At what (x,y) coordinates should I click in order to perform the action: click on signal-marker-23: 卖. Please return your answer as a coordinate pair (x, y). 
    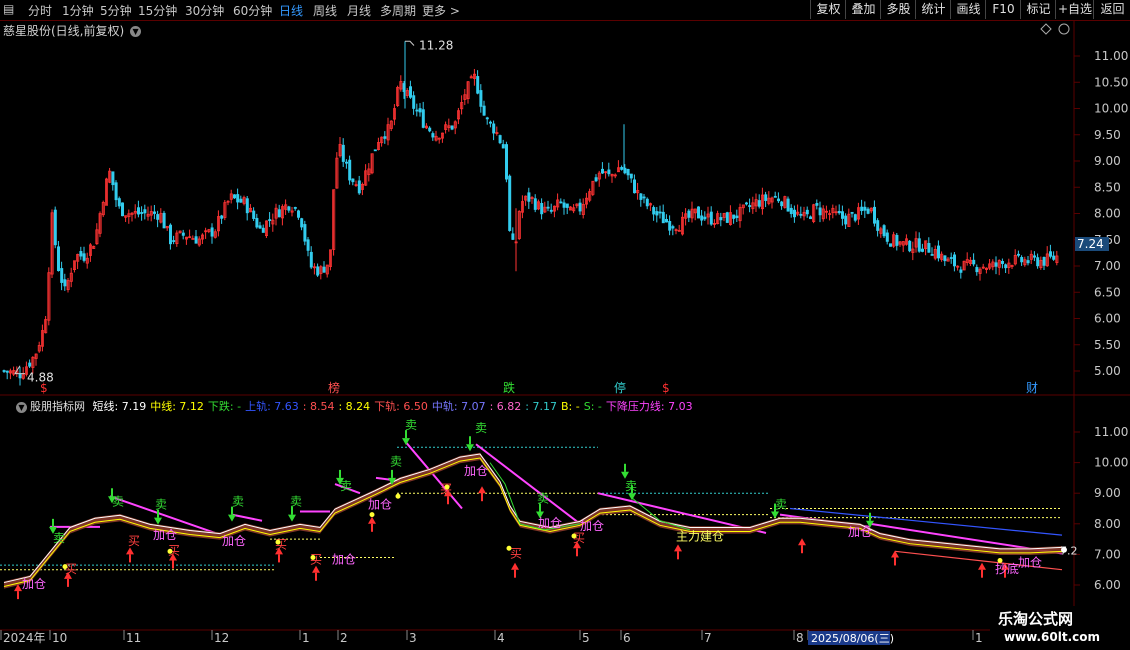
    Looking at the image, I should click on (346, 486).